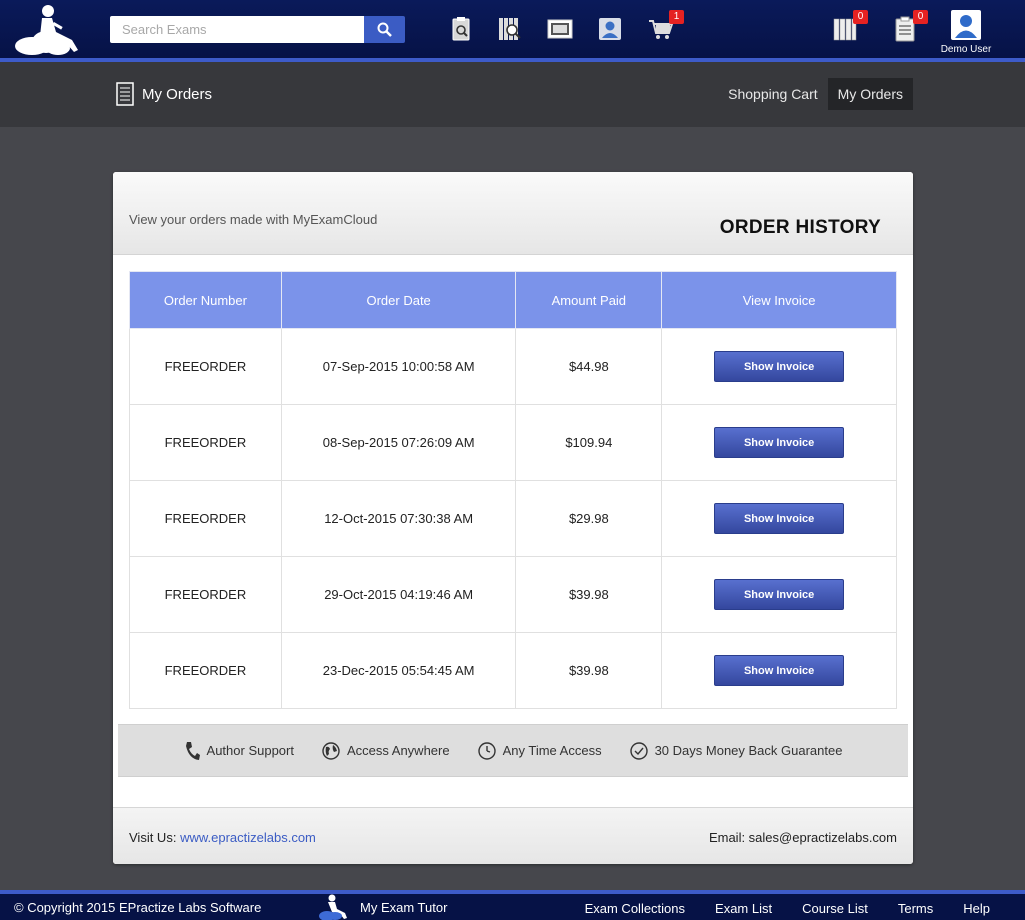 The image size is (1025, 920). What do you see at coordinates (153, 837) in the screenshot?
I see `visit-label: Visit Us:` at bounding box center [153, 837].